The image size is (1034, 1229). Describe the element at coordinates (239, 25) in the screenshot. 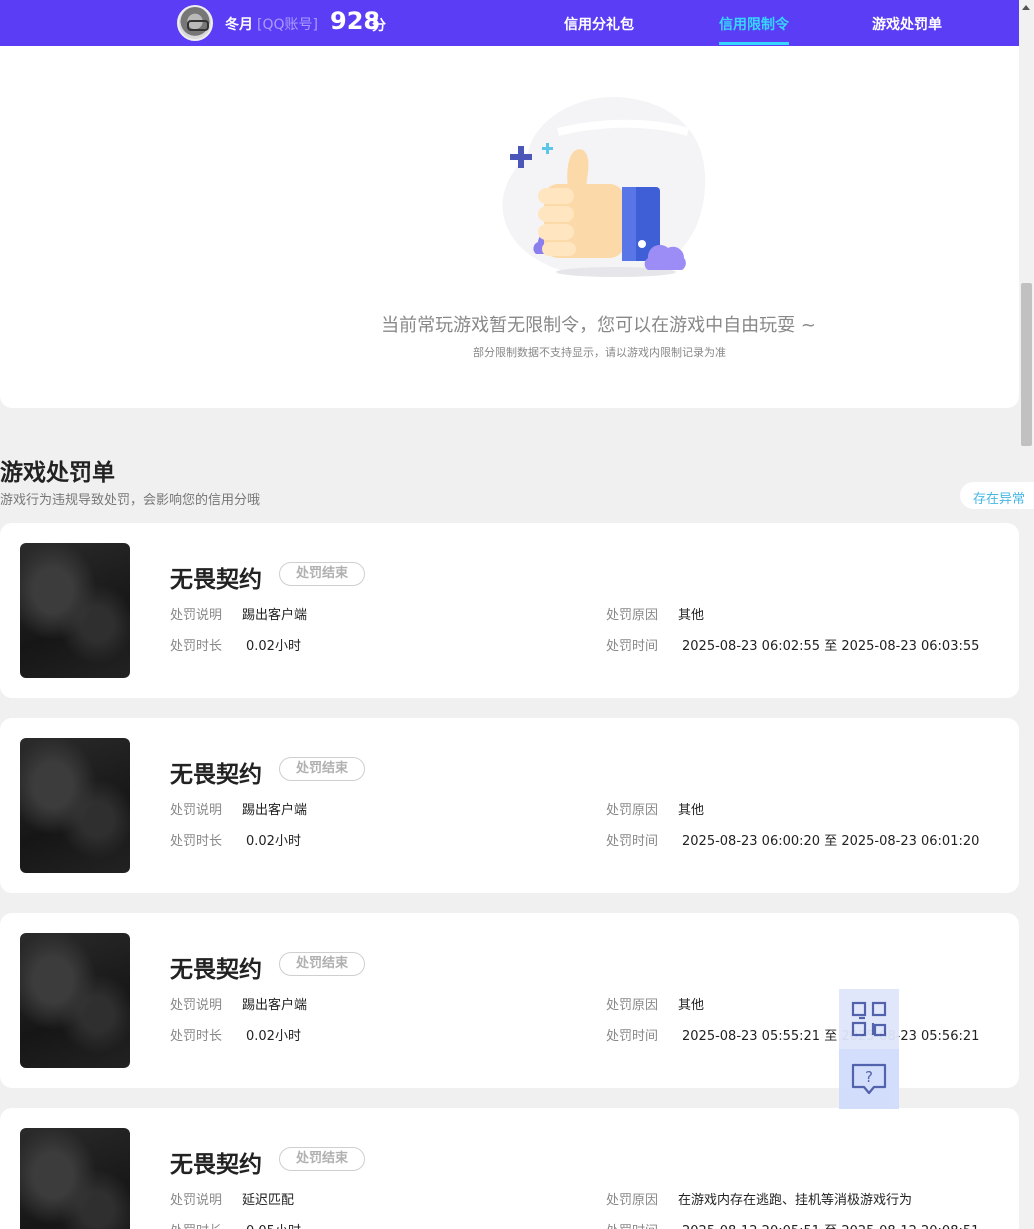

I see `user-name: 冬月` at that location.